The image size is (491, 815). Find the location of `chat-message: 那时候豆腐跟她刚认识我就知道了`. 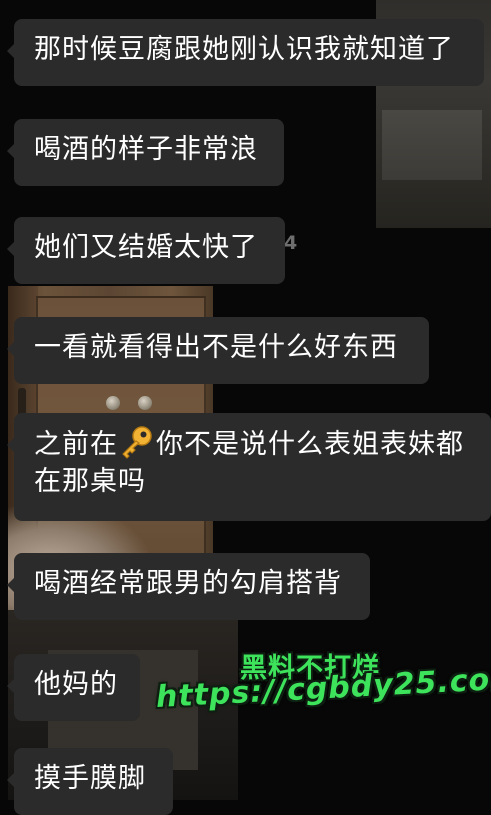

chat-message: 那时候豆腐跟她刚认识我就知道了 is located at coordinates (245, 52).